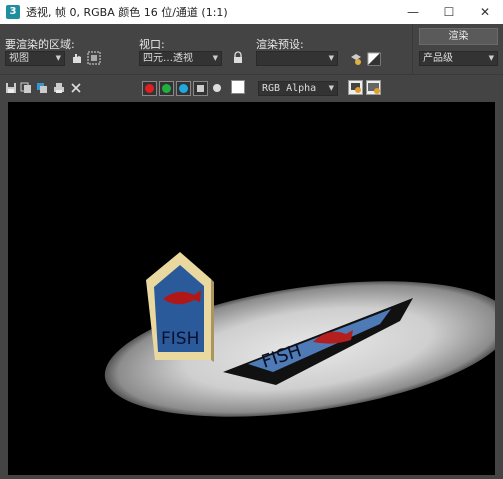 Image resolution: width=503 pixels, height=479 pixels. I want to click on toggle-ui-overlay-icon, so click(373, 87).